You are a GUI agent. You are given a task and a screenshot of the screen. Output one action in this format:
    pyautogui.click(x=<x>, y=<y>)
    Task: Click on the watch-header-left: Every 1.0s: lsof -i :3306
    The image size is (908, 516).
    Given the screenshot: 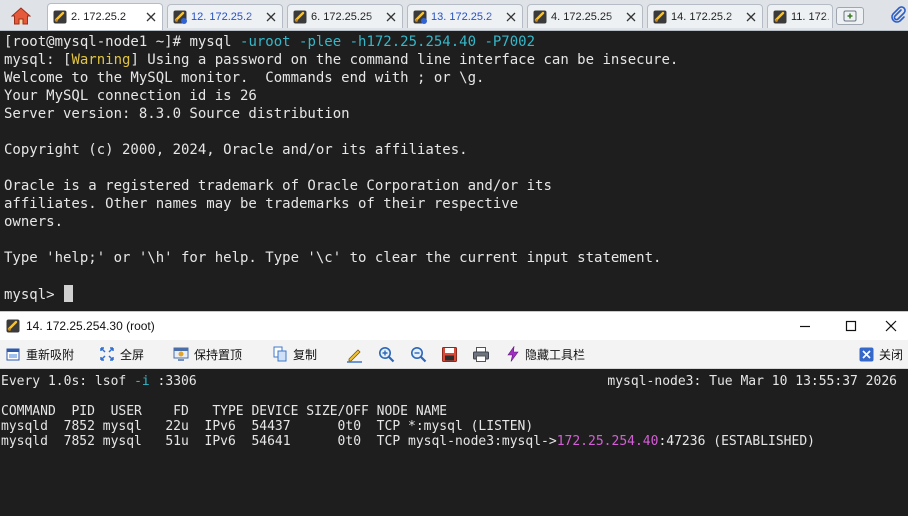 What is the action you would take?
    pyautogui.click(x=99, y=381)
    